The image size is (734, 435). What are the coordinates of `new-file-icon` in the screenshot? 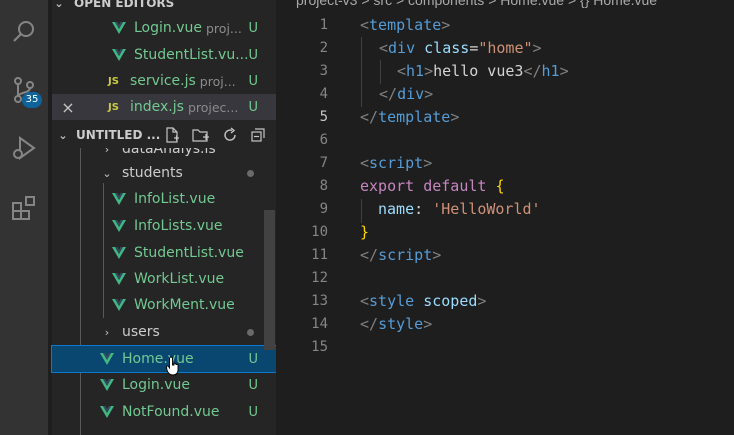 It's located at (172, 135).